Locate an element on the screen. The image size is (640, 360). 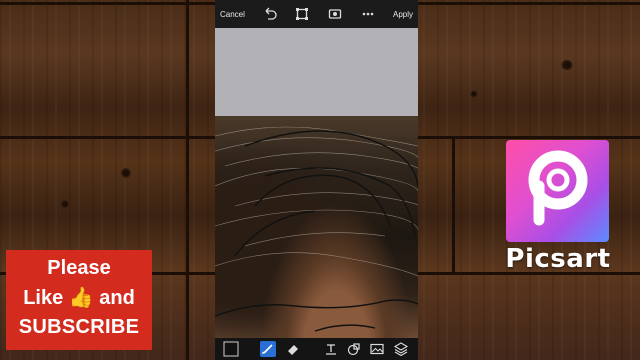
shape-icon is located at coordinates (354, 349).